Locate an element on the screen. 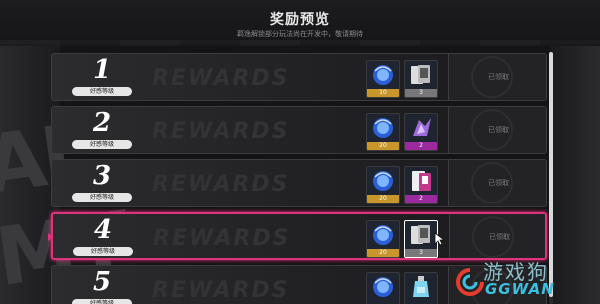 The height and width of the screenshot is (304, 600). mouse-cursor-icon is located at coordinates (439, 239).